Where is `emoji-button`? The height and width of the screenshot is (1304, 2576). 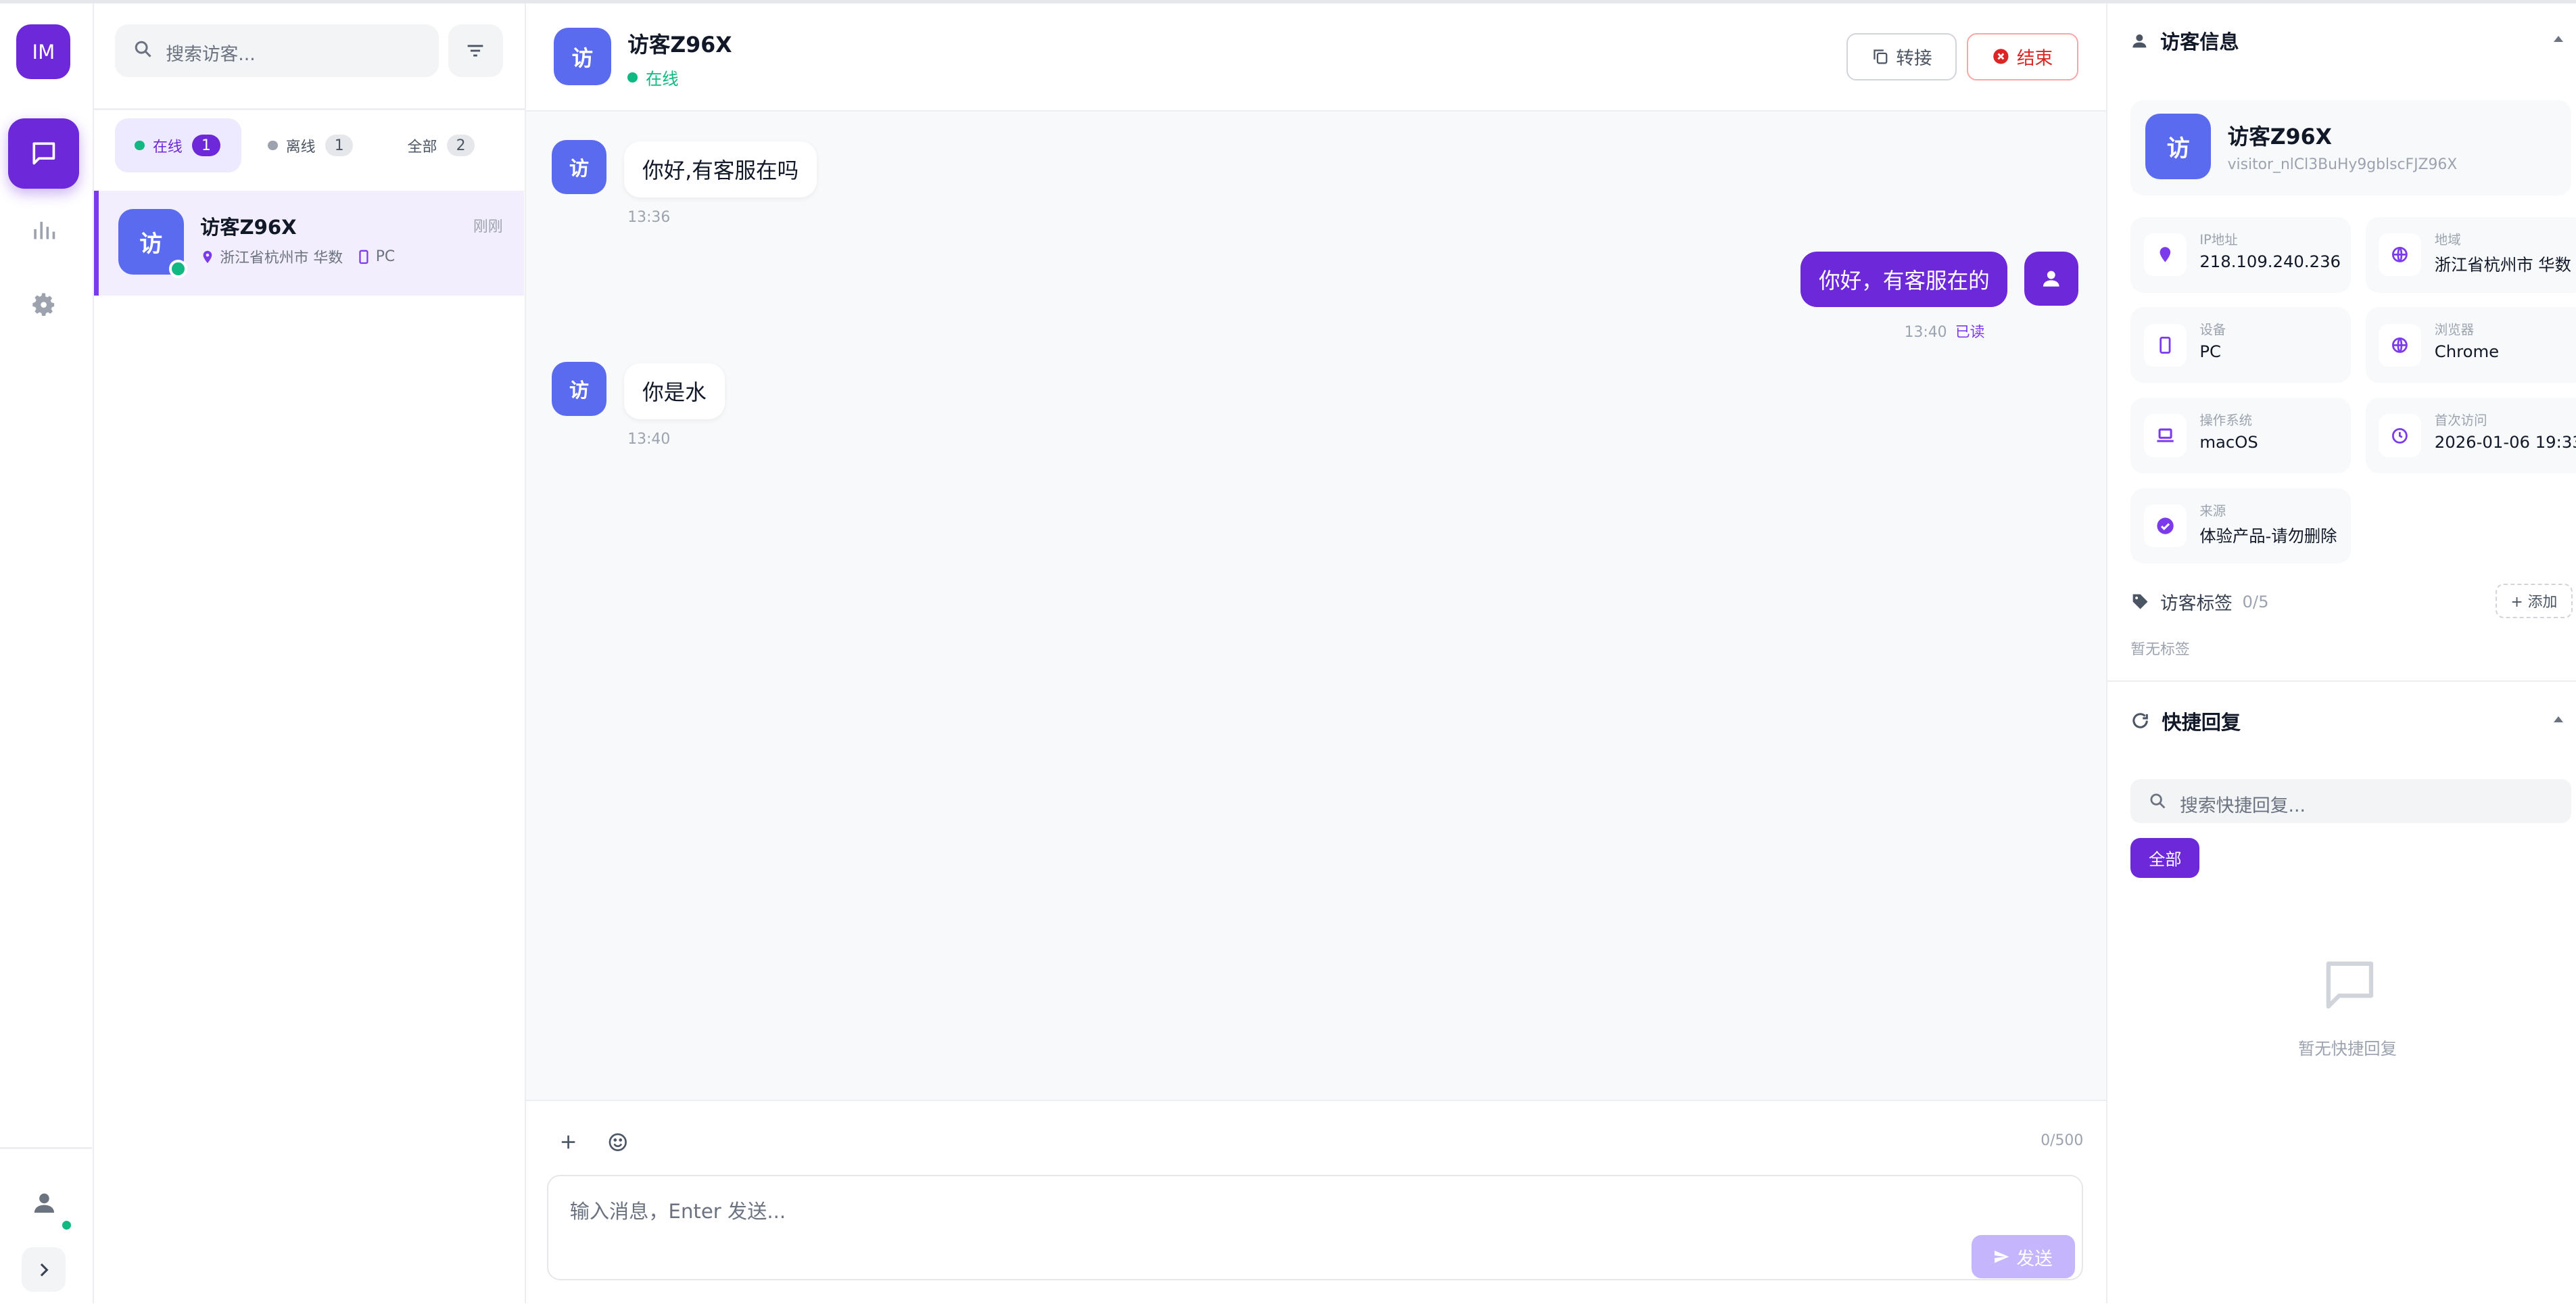
emoji-button is located at coordinates (617, 1142).